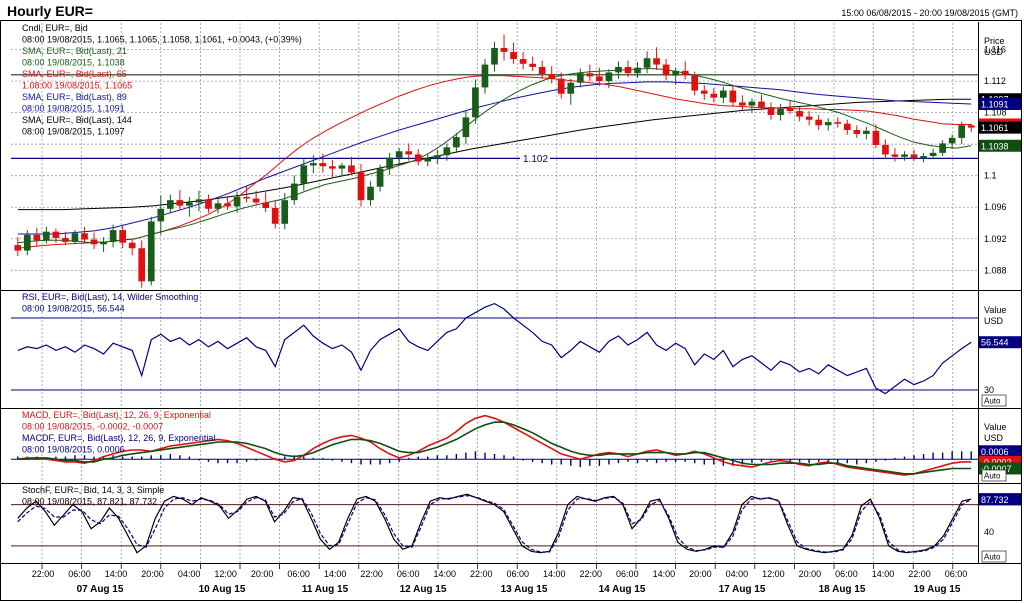 This screenshot has height=603, width=1024. What do you see at coordinates (262, 574) in the screenshot?
I see `x-hour-label: 20:00` at bounding box center [262, 574].